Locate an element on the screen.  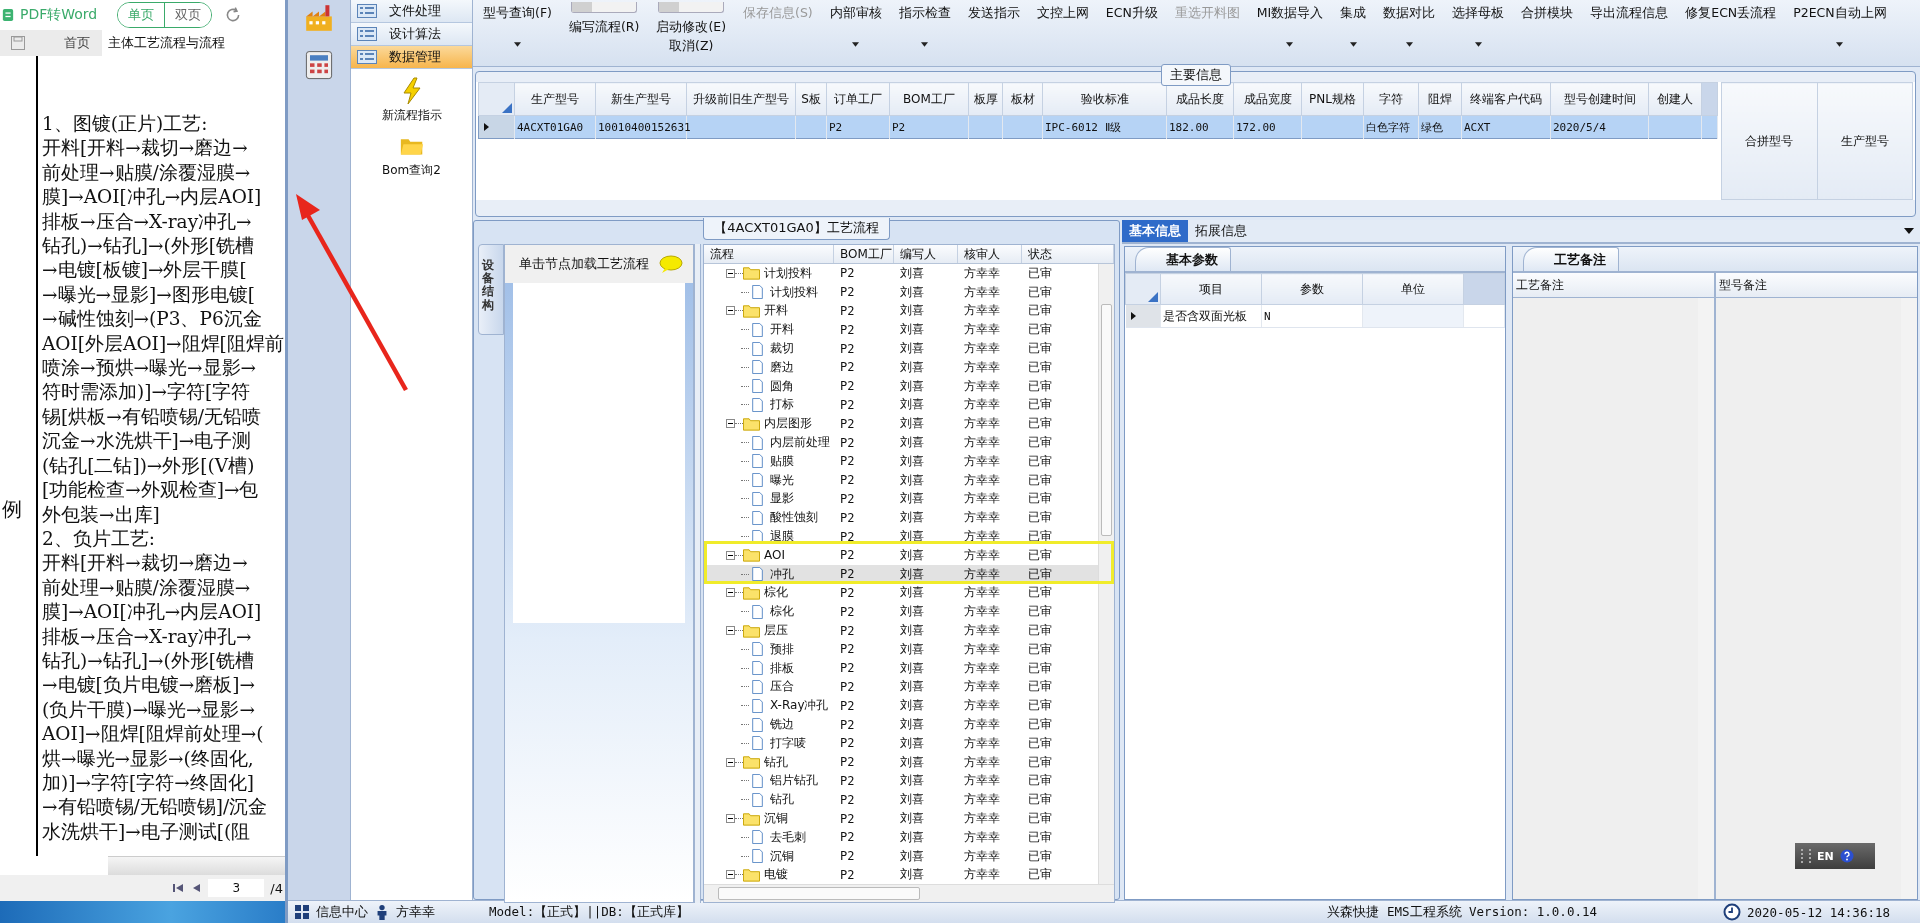
tree-row: X-Ray冲孔 P2 刘喜 方幸幸 已审 is located at coordinates (901, 706).